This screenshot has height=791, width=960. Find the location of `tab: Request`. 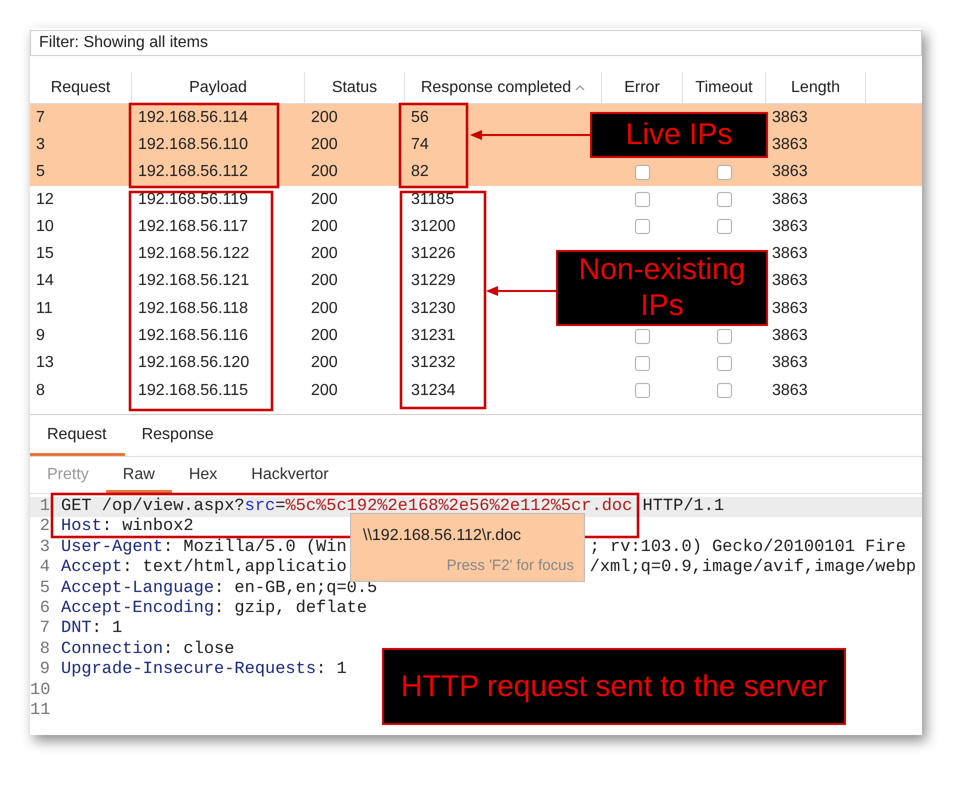

tab: Request is located at coordinates (77, 439).